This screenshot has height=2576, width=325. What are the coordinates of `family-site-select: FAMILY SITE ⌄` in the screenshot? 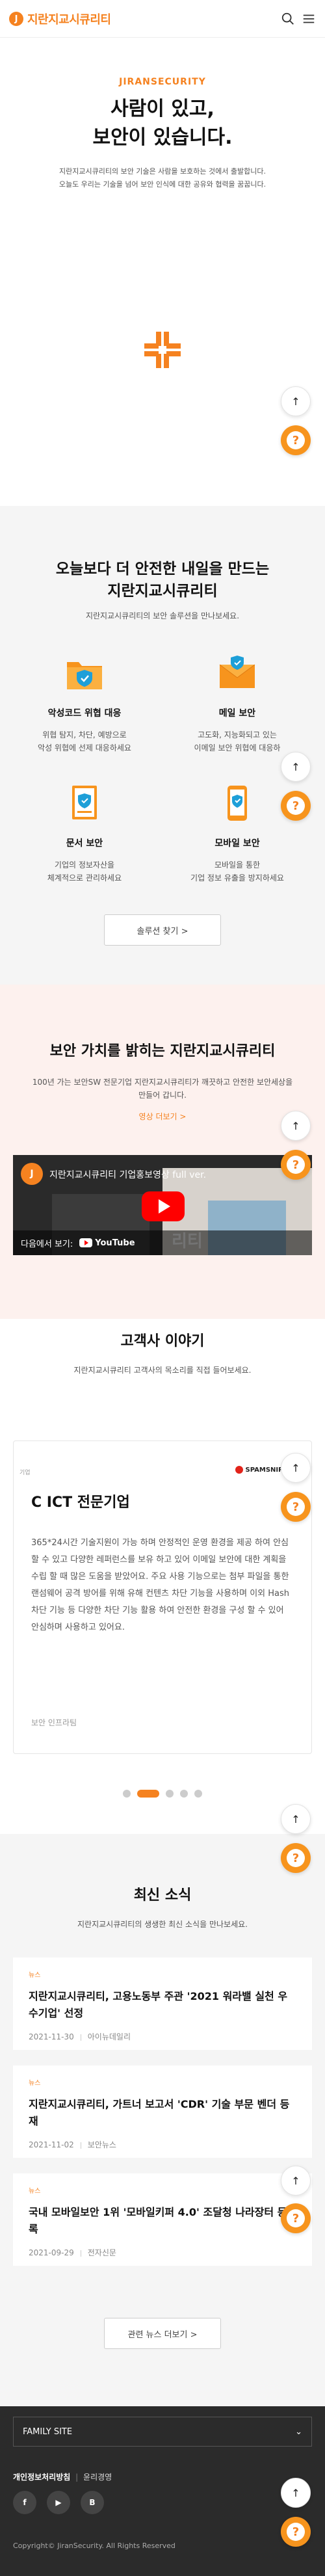 It's located at (162, 2432).